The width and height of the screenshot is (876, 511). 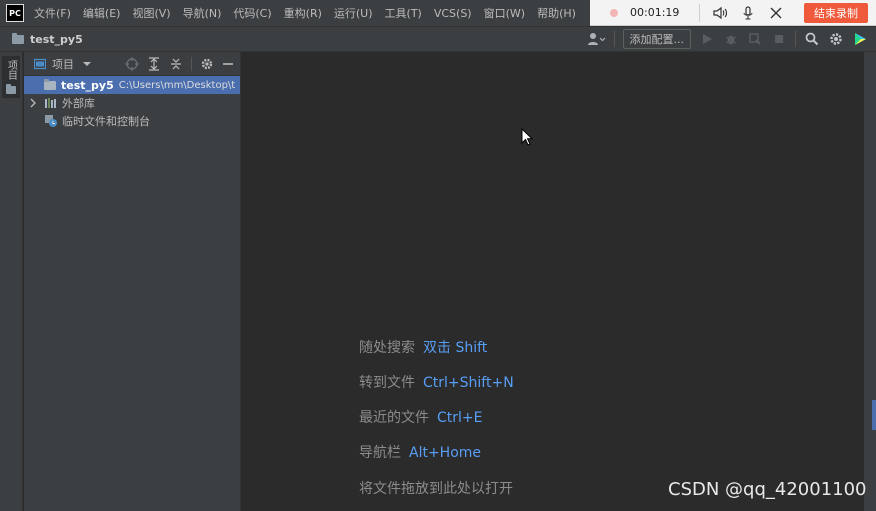 I want to click on collapse-all-icon, so click(x=176, y=64).